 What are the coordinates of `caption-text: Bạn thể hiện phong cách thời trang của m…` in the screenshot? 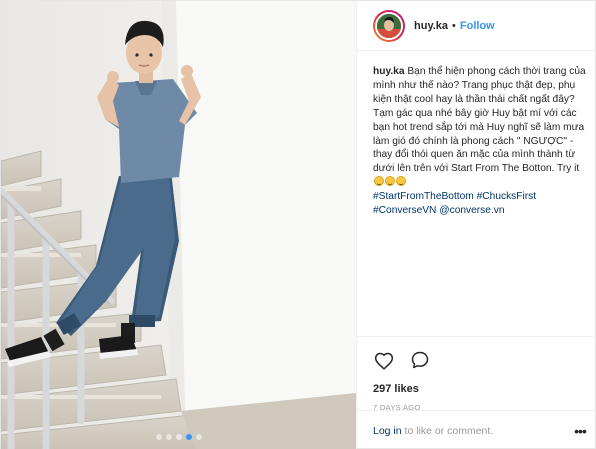 It's located at (479, 120).